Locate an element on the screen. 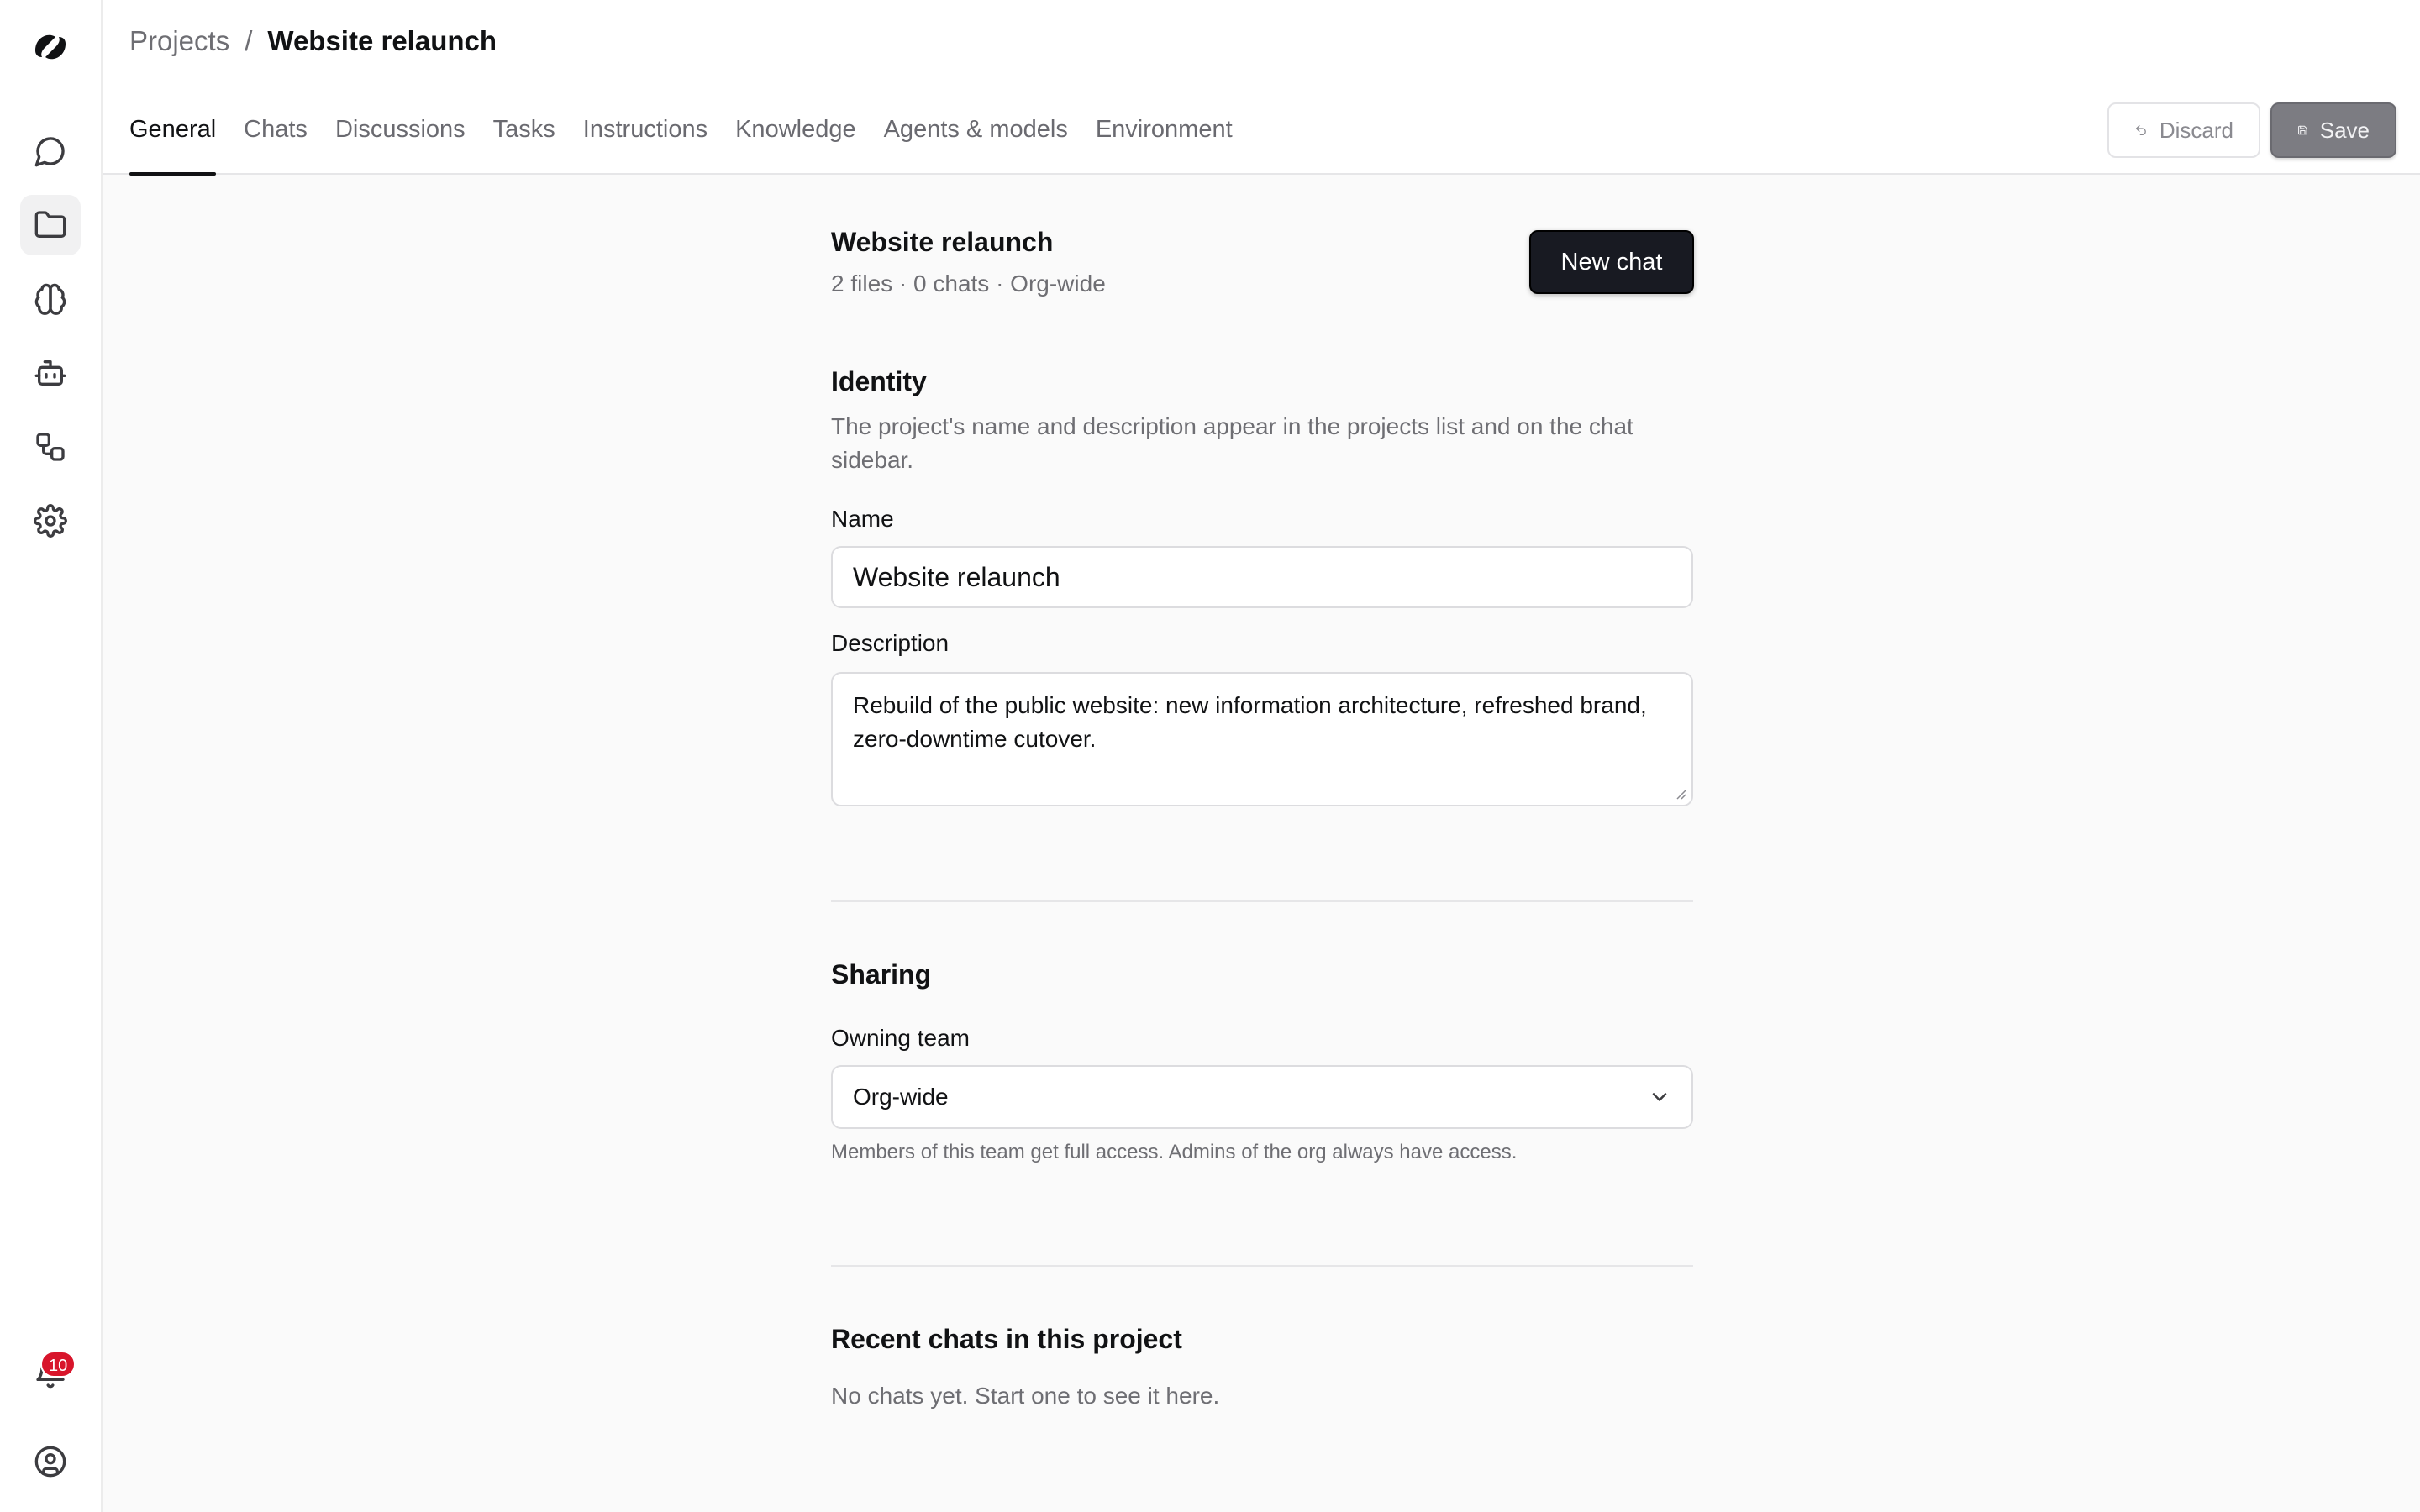  tab-instructions: Instructions is located at coordinates (645, 144).